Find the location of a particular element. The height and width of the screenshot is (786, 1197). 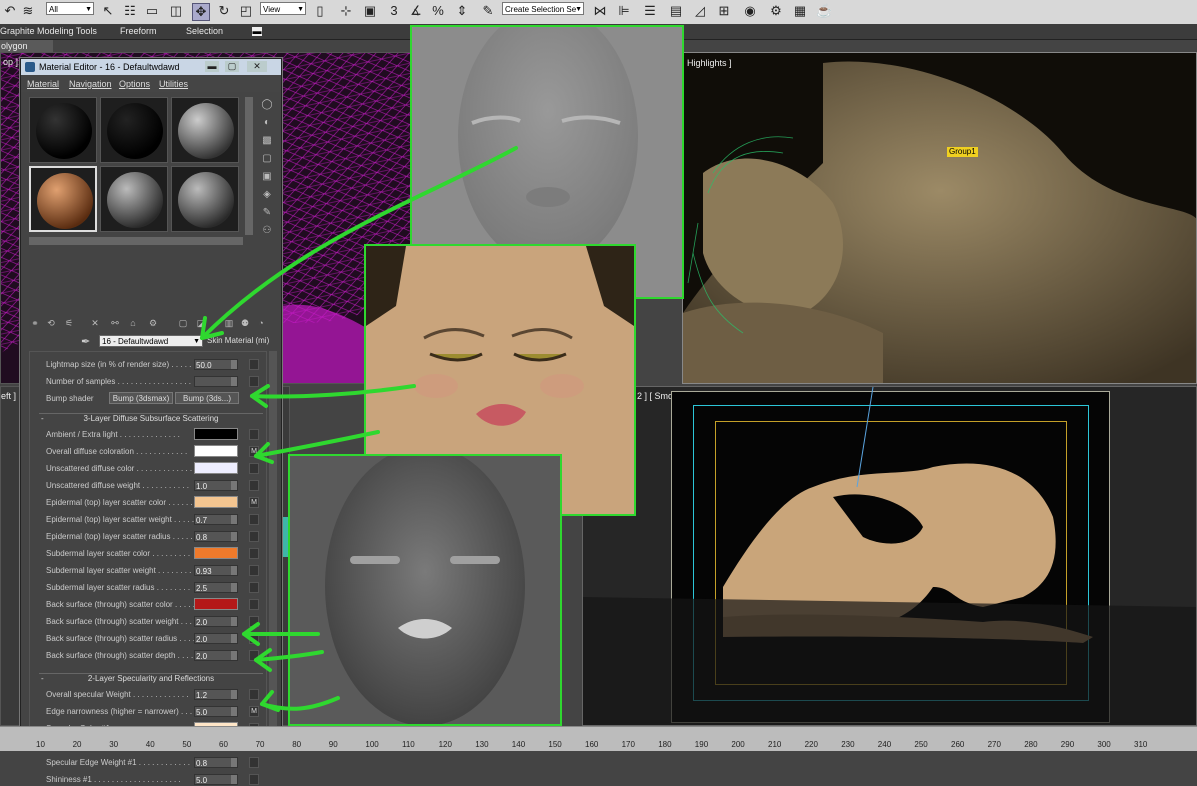

snap-icon: 3 is located at coordinates (394, 11).